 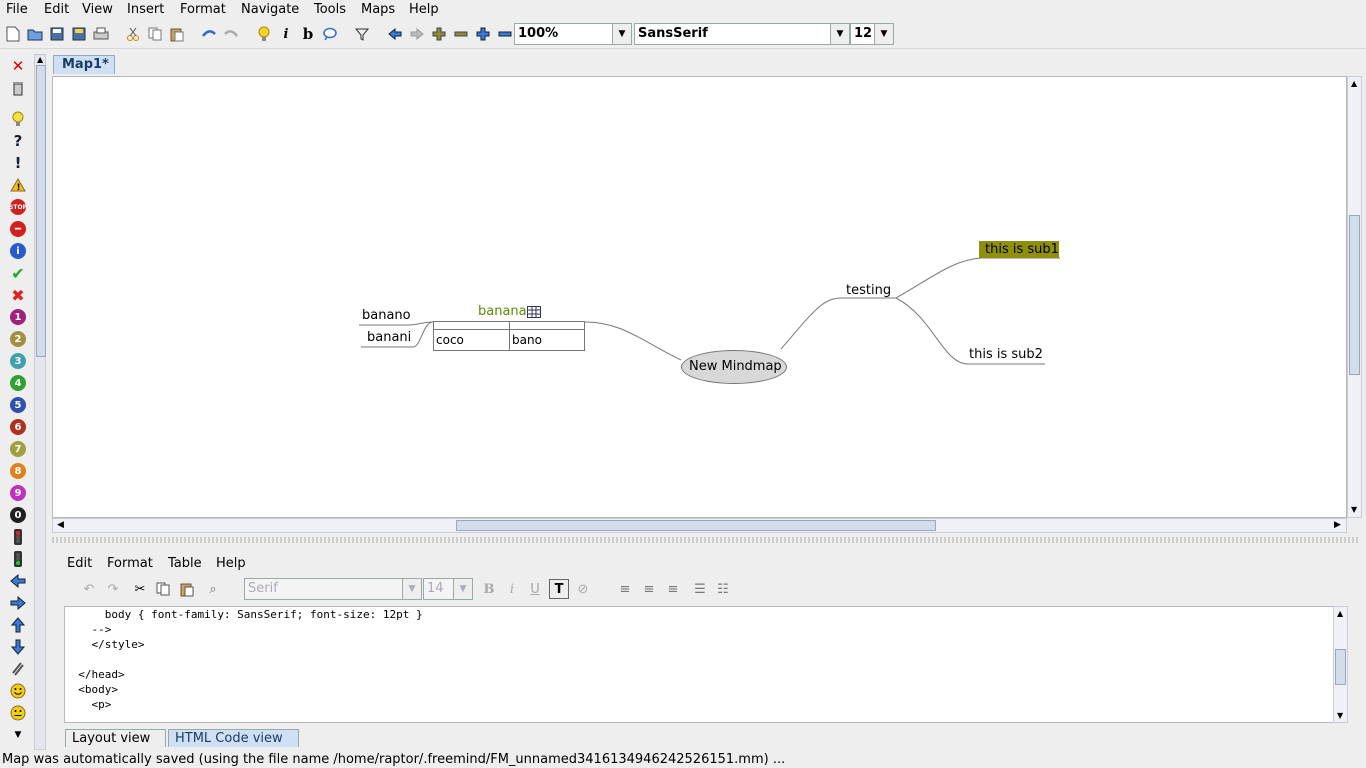 I want to click on editor-menu-table: Table, so click(x=185, y=563).